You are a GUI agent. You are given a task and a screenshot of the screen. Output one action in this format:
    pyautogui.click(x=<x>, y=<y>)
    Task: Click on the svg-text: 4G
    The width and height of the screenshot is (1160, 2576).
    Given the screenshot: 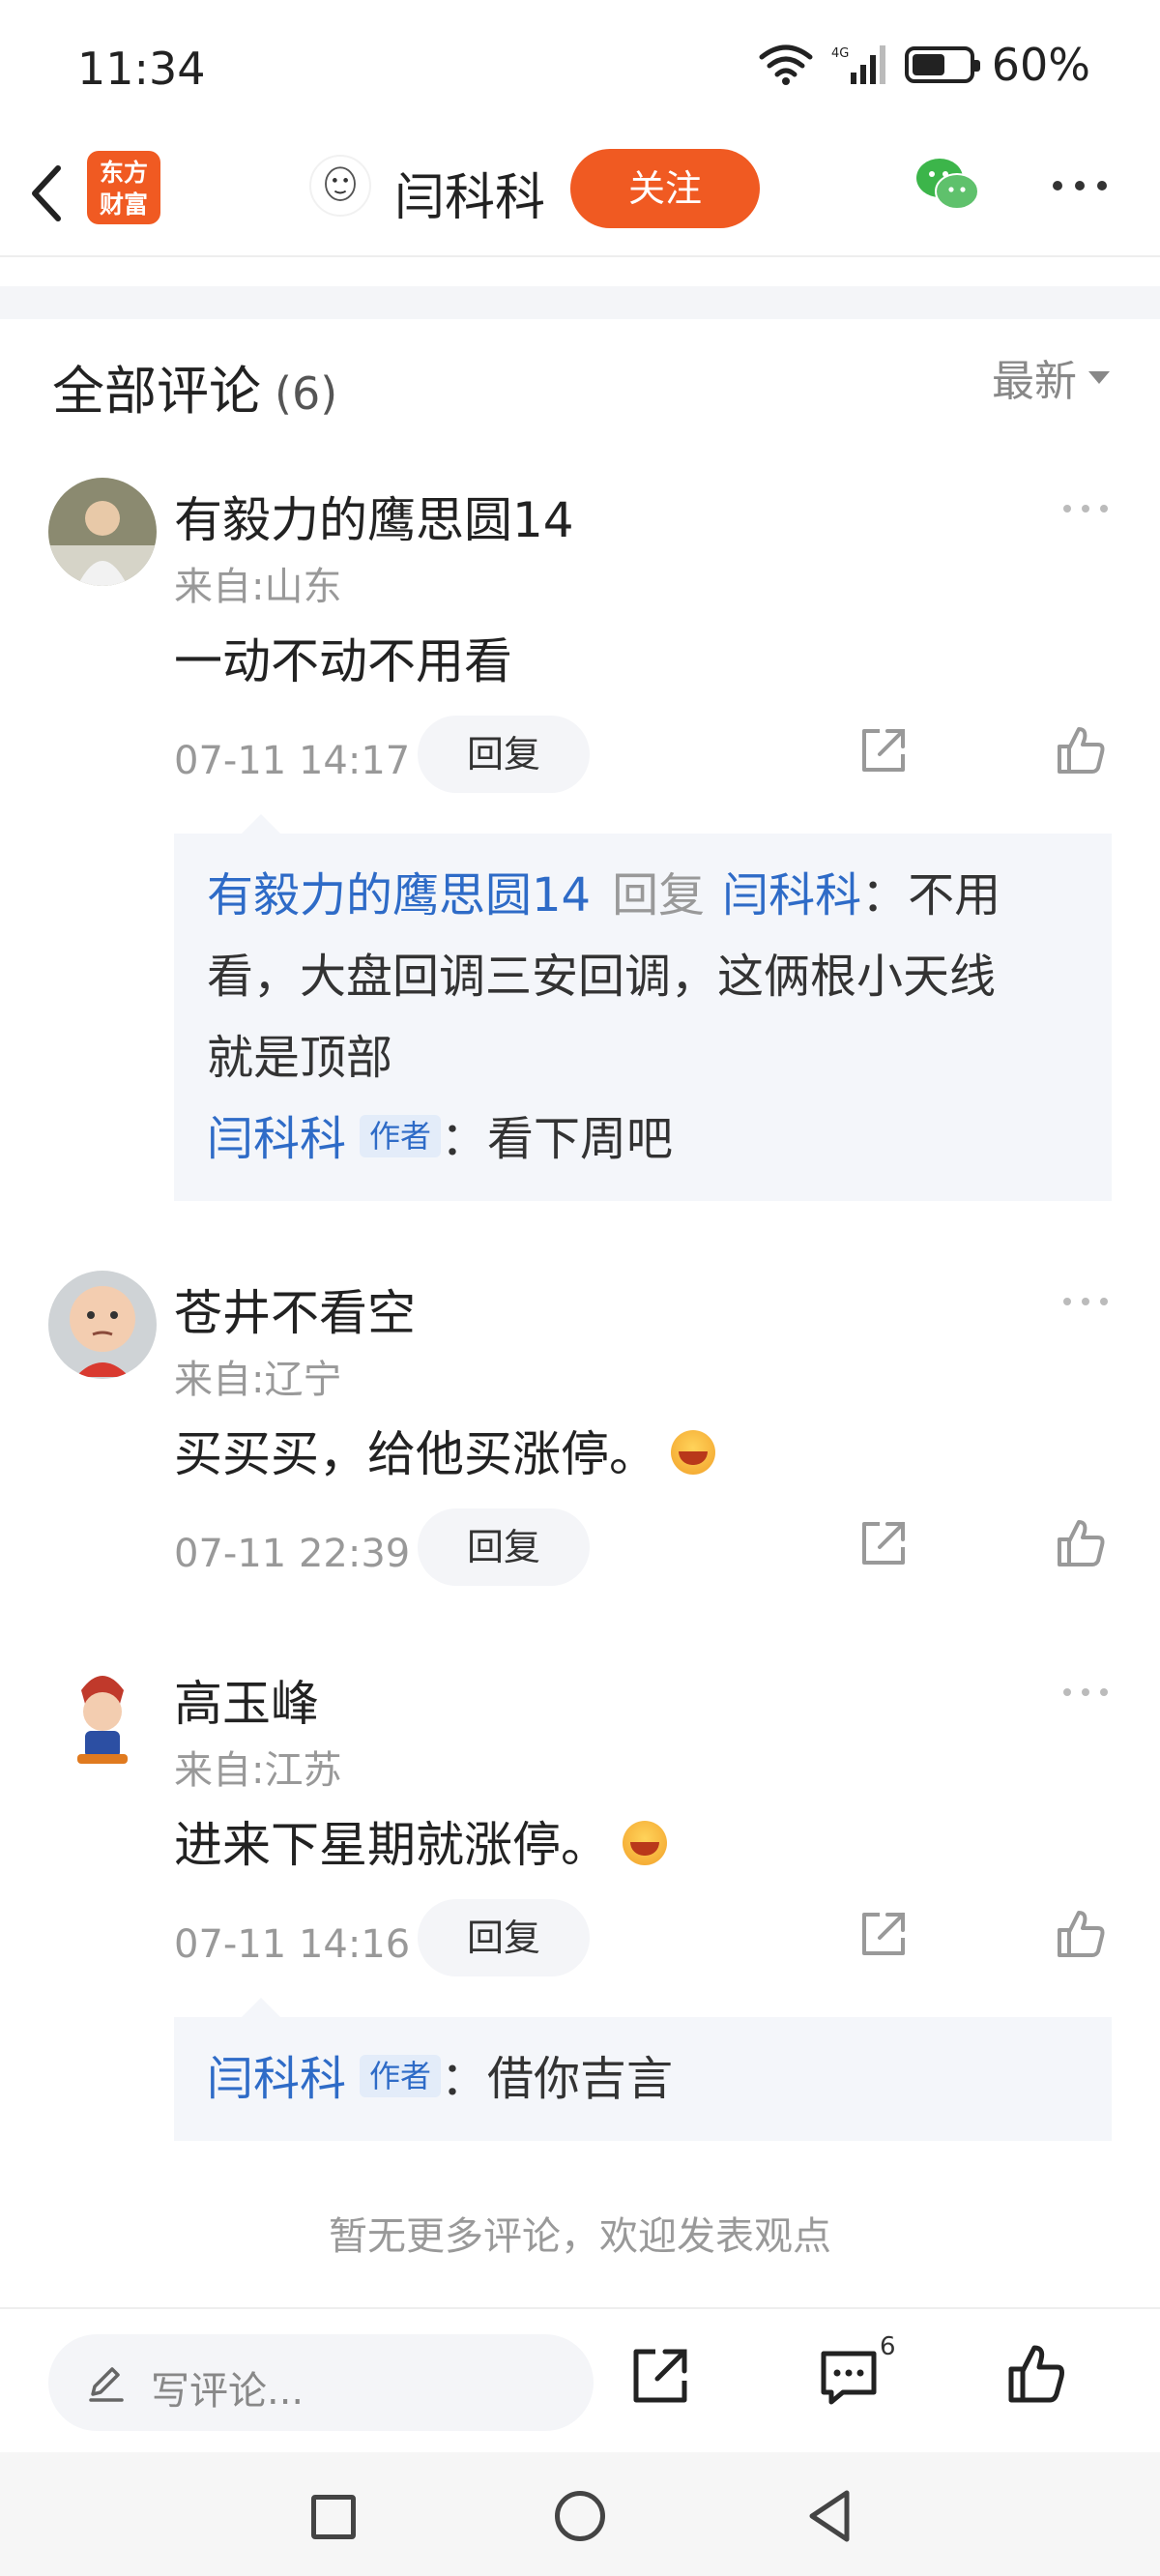 What is the action you would take?
    pyautogui.click(x=840, y=53)
    